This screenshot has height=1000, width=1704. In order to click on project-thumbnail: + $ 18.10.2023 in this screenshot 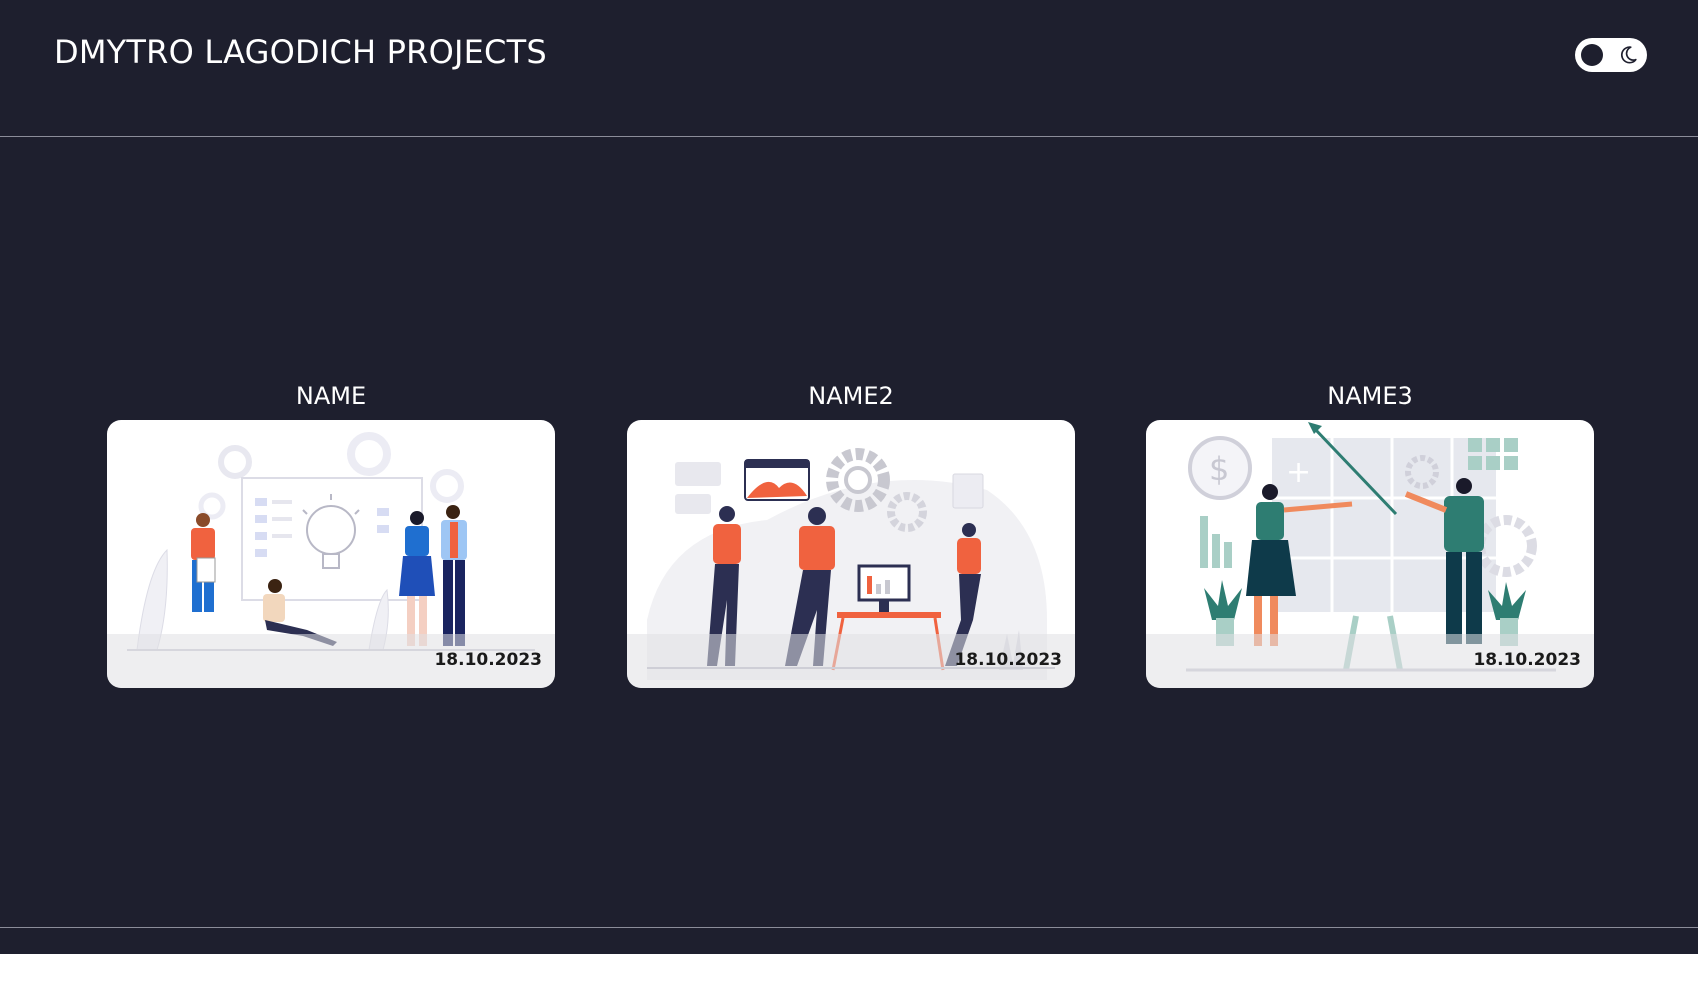, I will do `click(1370, 554)`.